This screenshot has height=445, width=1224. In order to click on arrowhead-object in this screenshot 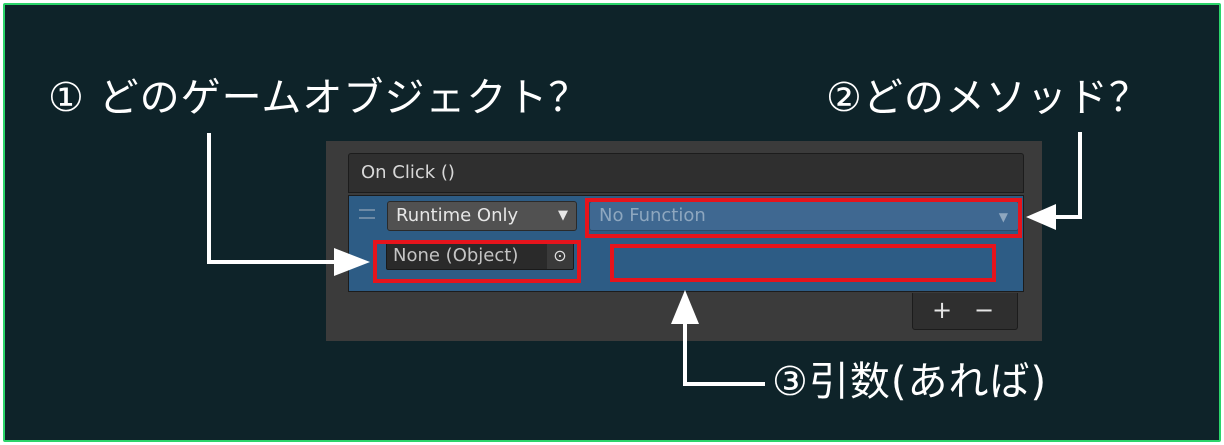, I will do `click(352, 262)`.